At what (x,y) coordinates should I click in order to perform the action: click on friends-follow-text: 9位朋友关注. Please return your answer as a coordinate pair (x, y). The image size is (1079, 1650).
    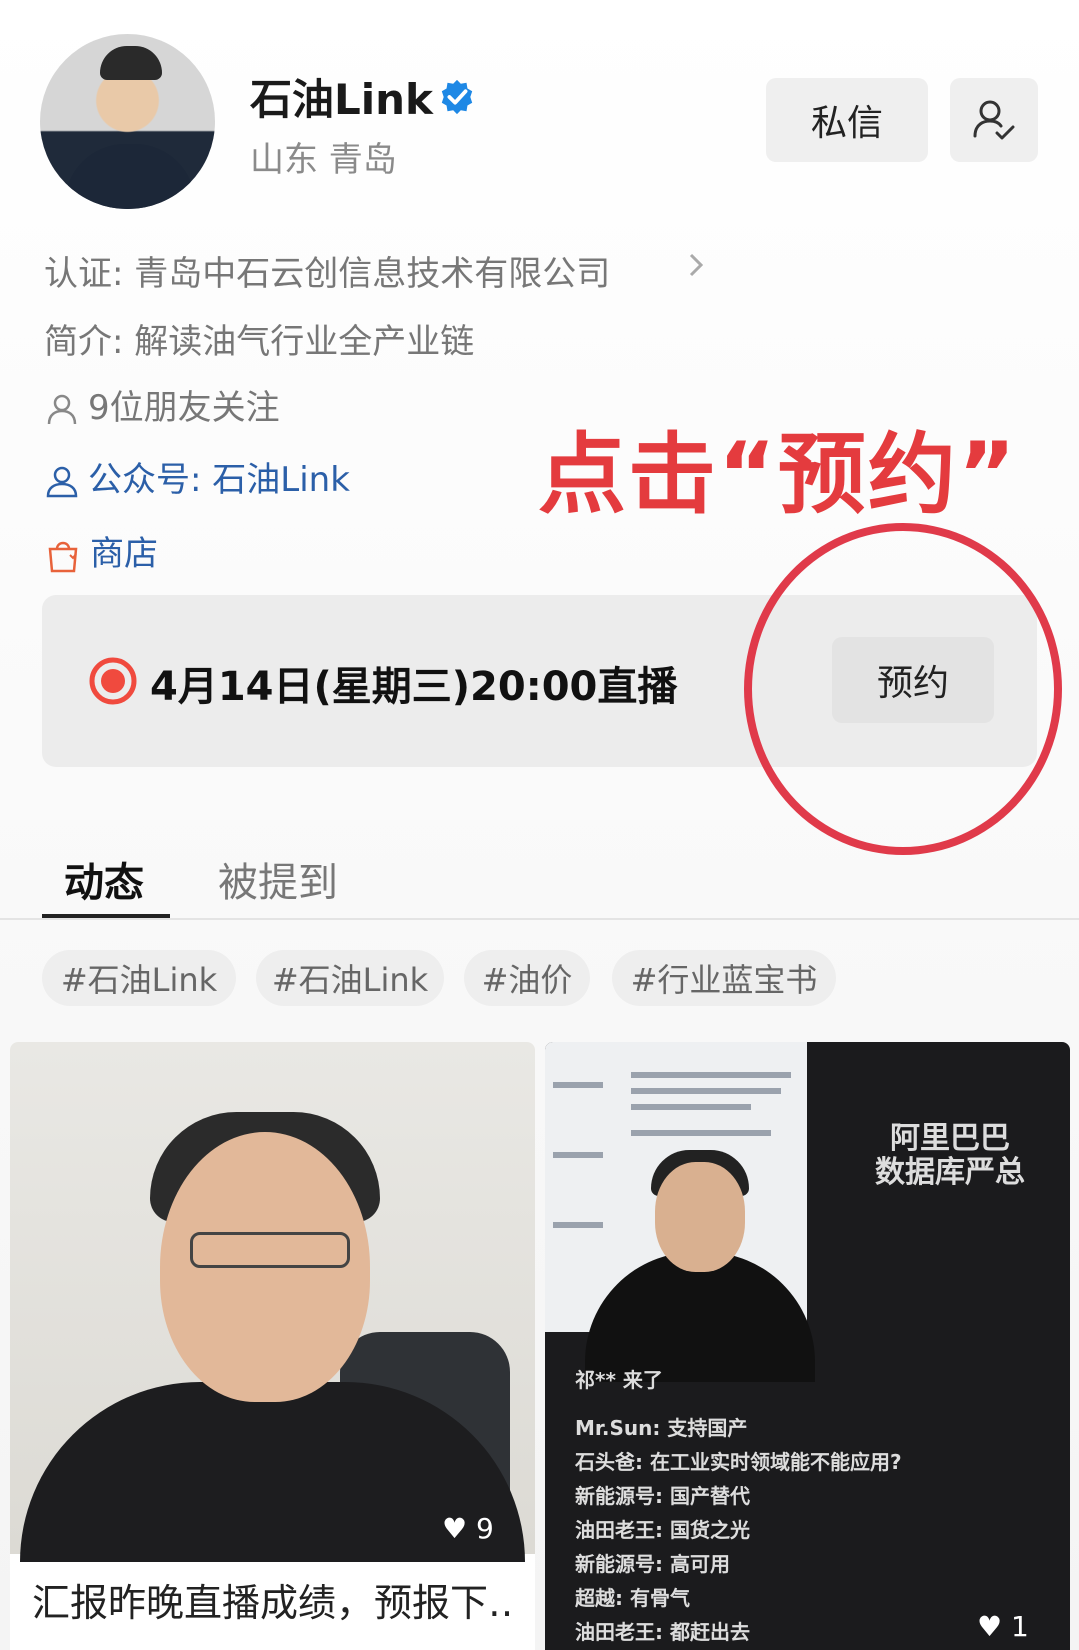
    Looking at the image, I should click on (184, 408).